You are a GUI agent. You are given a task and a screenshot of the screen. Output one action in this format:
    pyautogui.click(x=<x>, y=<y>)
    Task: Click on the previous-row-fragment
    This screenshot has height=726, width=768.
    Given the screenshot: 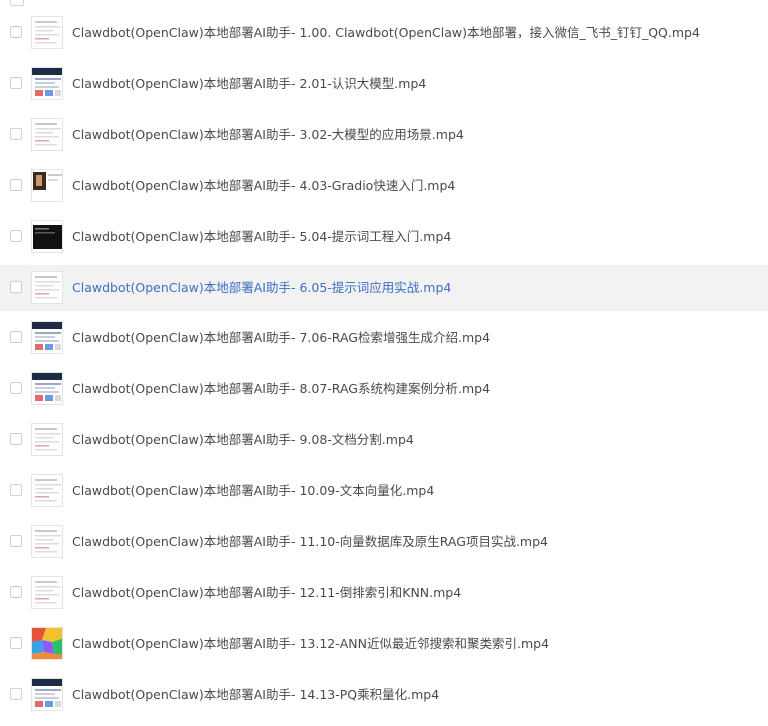 What is the action you would take?
    pyautogui.click(x=384, y=4)
    